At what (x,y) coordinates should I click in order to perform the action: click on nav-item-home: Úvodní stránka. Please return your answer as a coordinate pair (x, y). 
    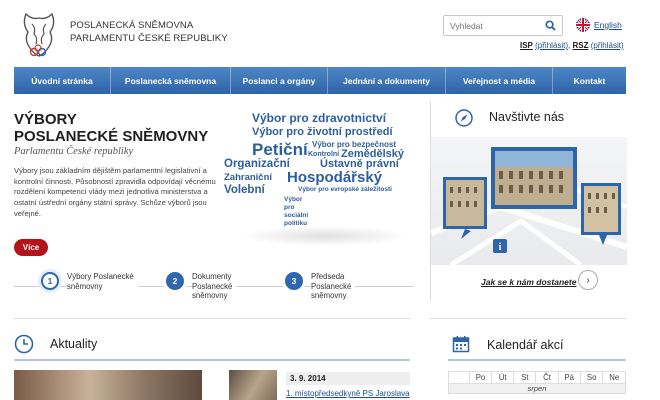
    Looking at the image, I should click on (62, 80).